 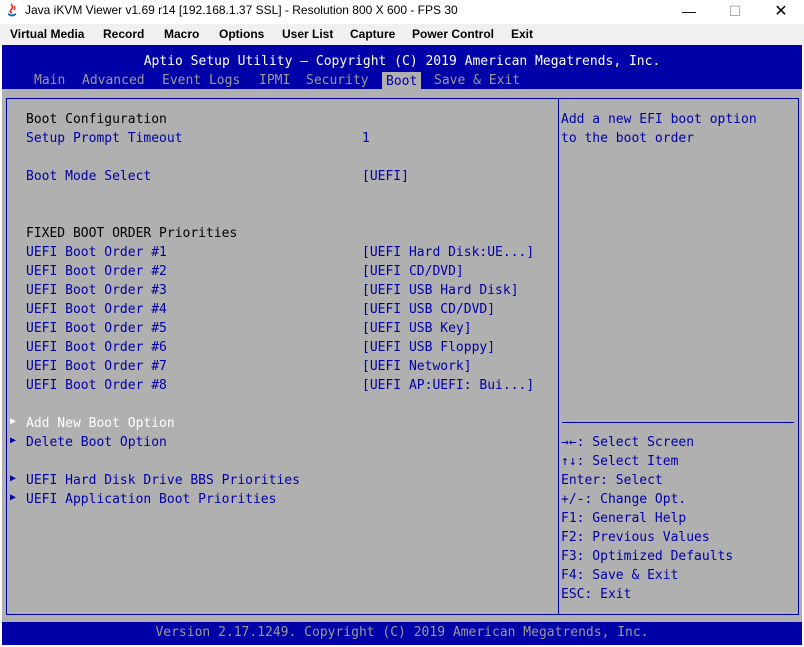 What do you see at coordinates (428, 347) in the screenshot?
I see `boot-order-6-value: [UEFI USB Floppy]` at bounding box center [428, 347].